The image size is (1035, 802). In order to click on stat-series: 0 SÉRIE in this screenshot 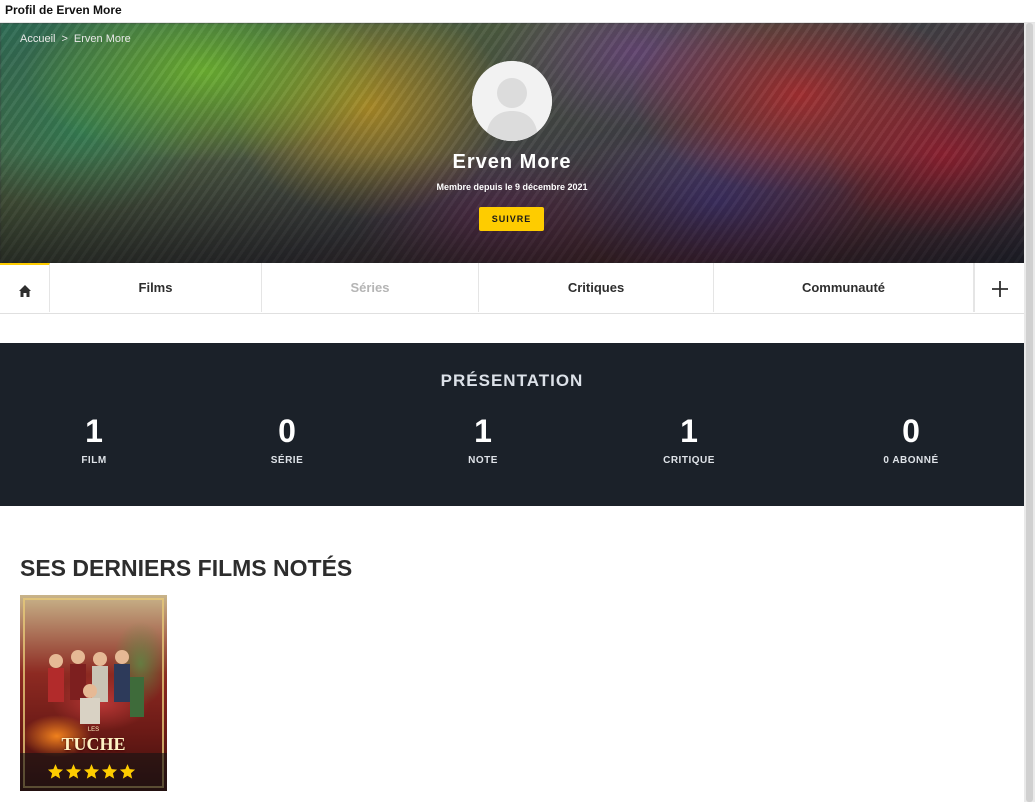, I will do `click(287, 439)`.